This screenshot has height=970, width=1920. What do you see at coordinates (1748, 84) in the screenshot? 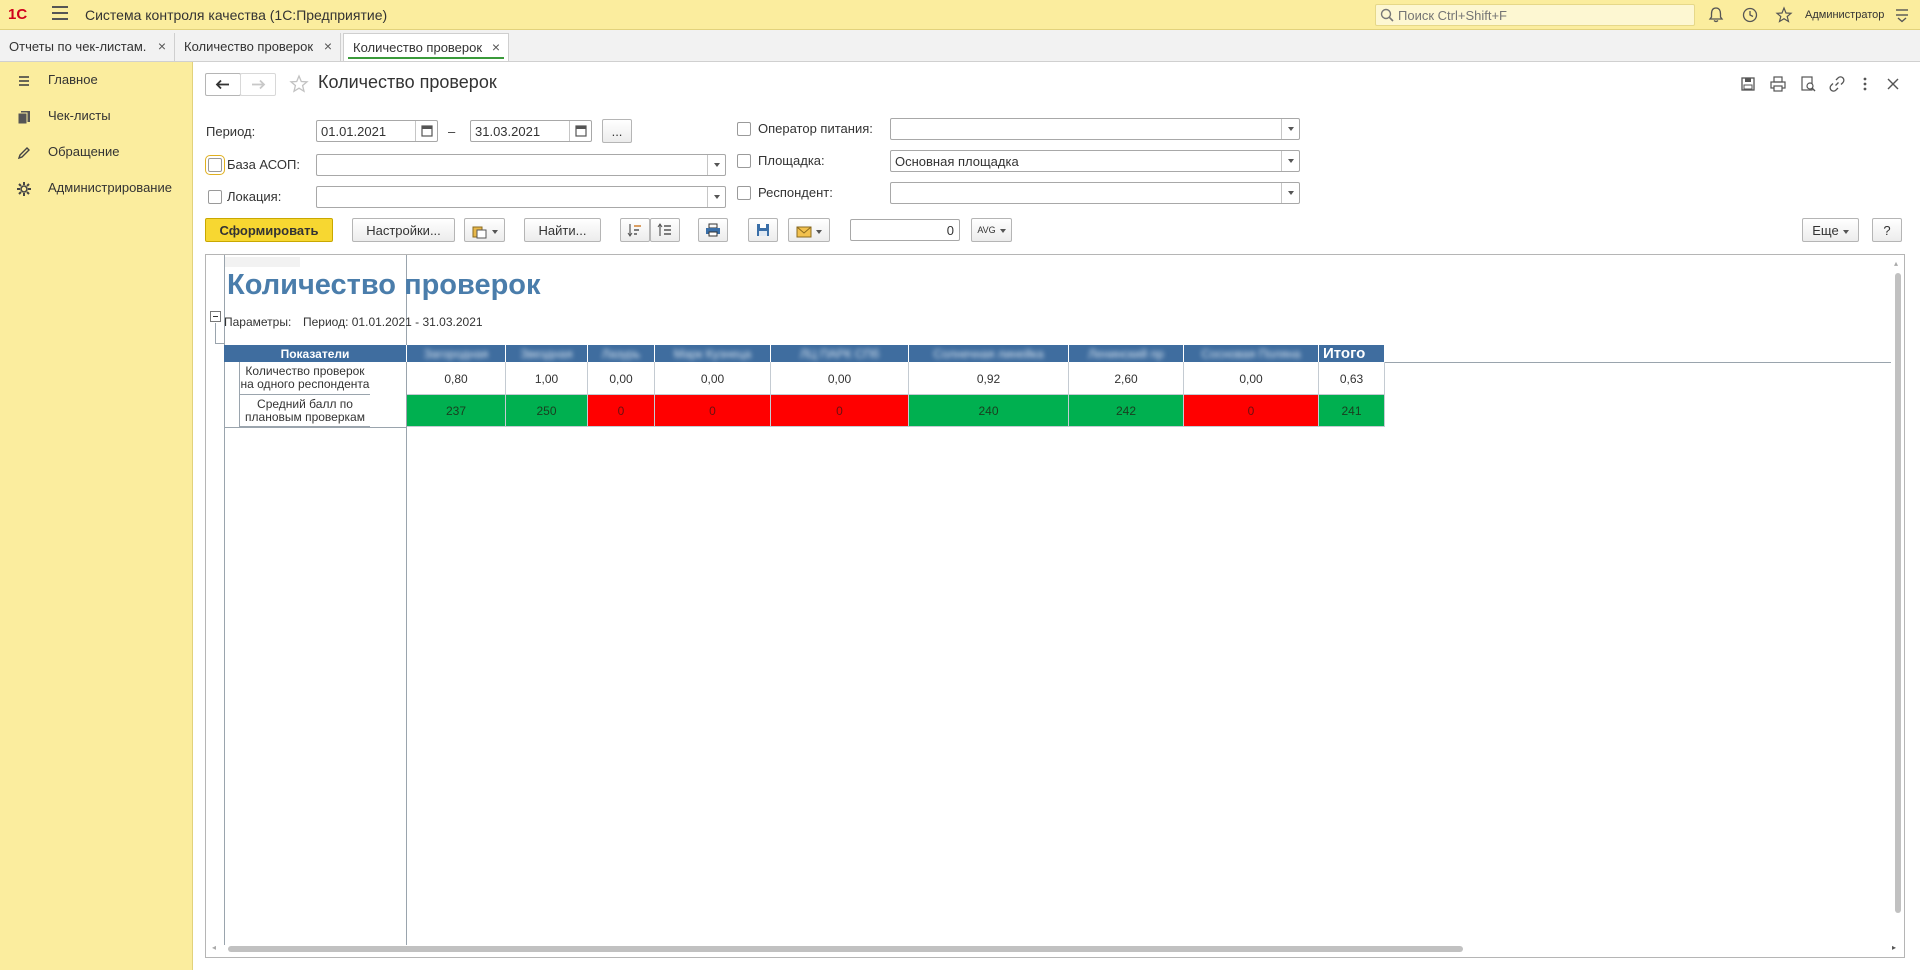
I see `save-icon` at bounding box center [1748, 84].